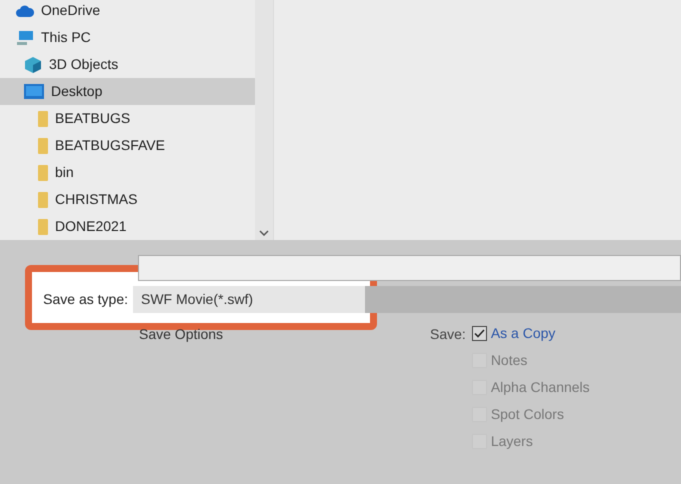 This screenshot has width=681, height=484. Describe the element at coordinates (25, 38) in the screenshot. I see `computer-icon` at that location.